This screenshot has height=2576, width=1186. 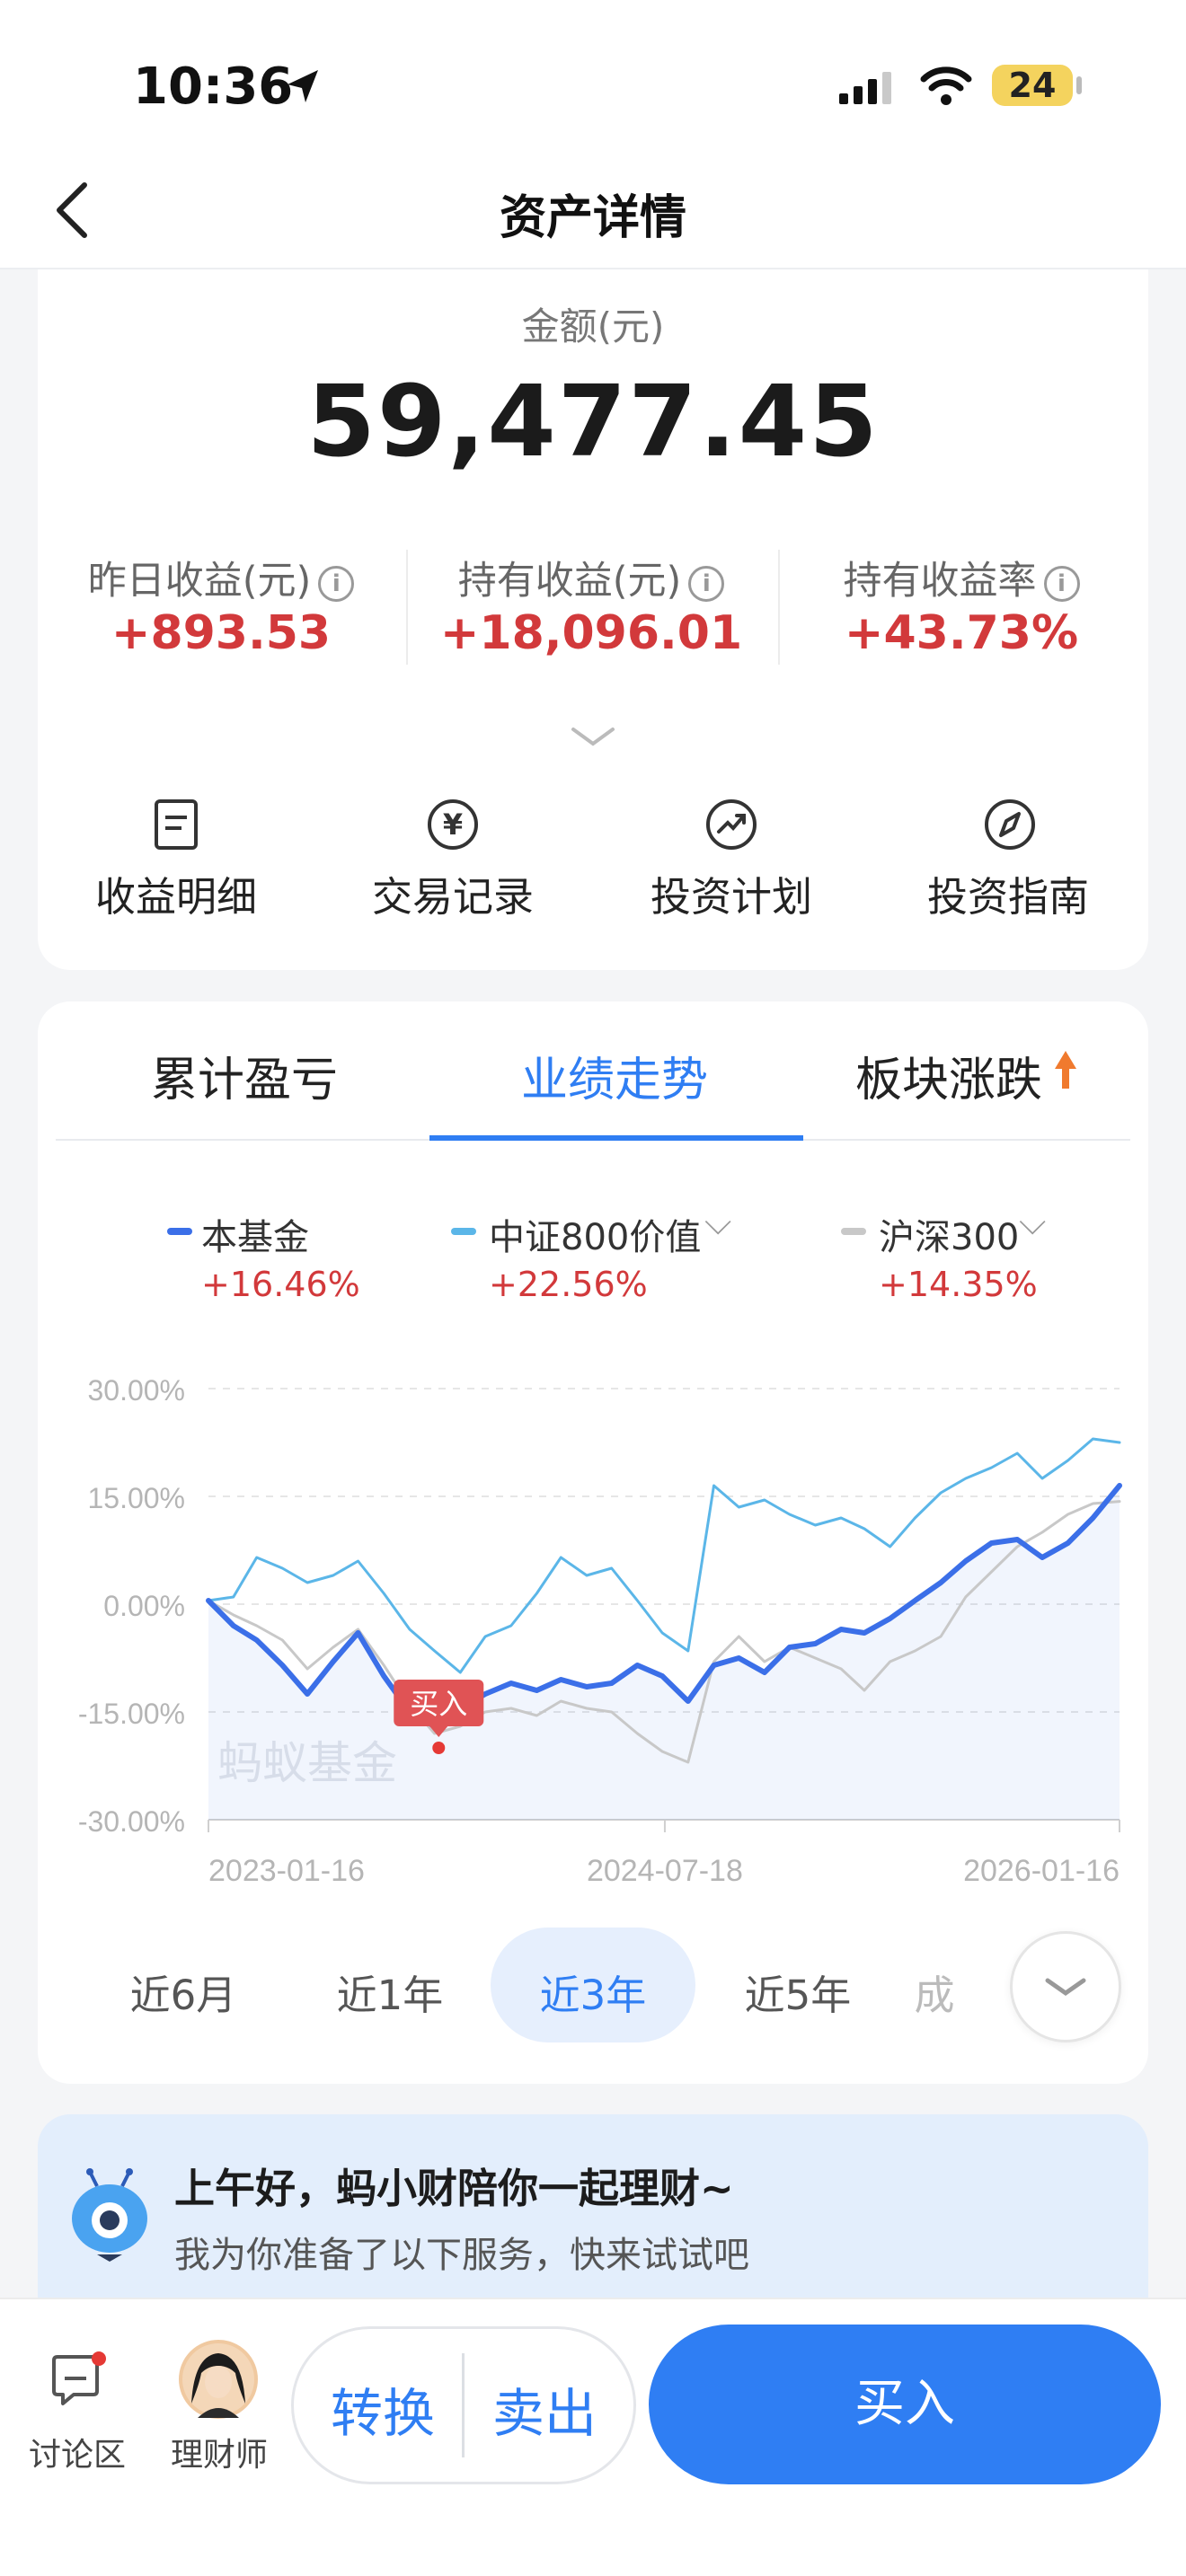 What do you see at coordinates (934, 1992) in the screenshot?
I see `range-since-inception: 成` at bounding box center [934, 1992].